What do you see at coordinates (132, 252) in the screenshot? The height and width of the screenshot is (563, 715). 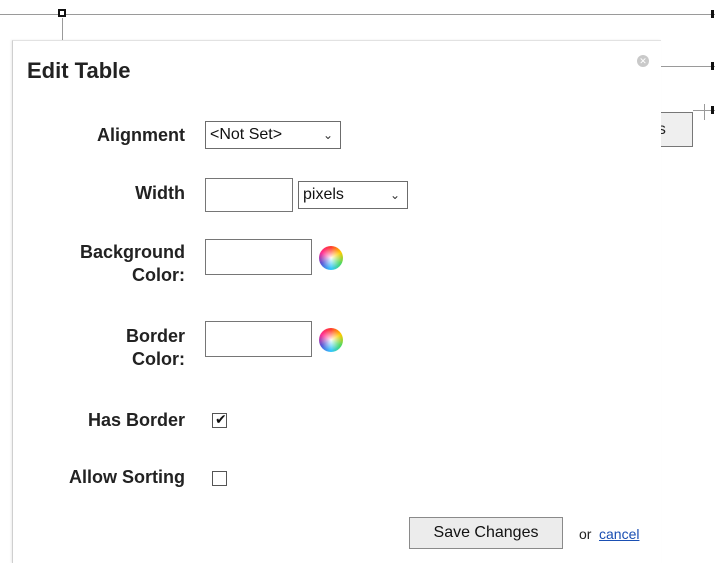 I see `background-color-label-line1: Background` at bounding box center [132, 252].